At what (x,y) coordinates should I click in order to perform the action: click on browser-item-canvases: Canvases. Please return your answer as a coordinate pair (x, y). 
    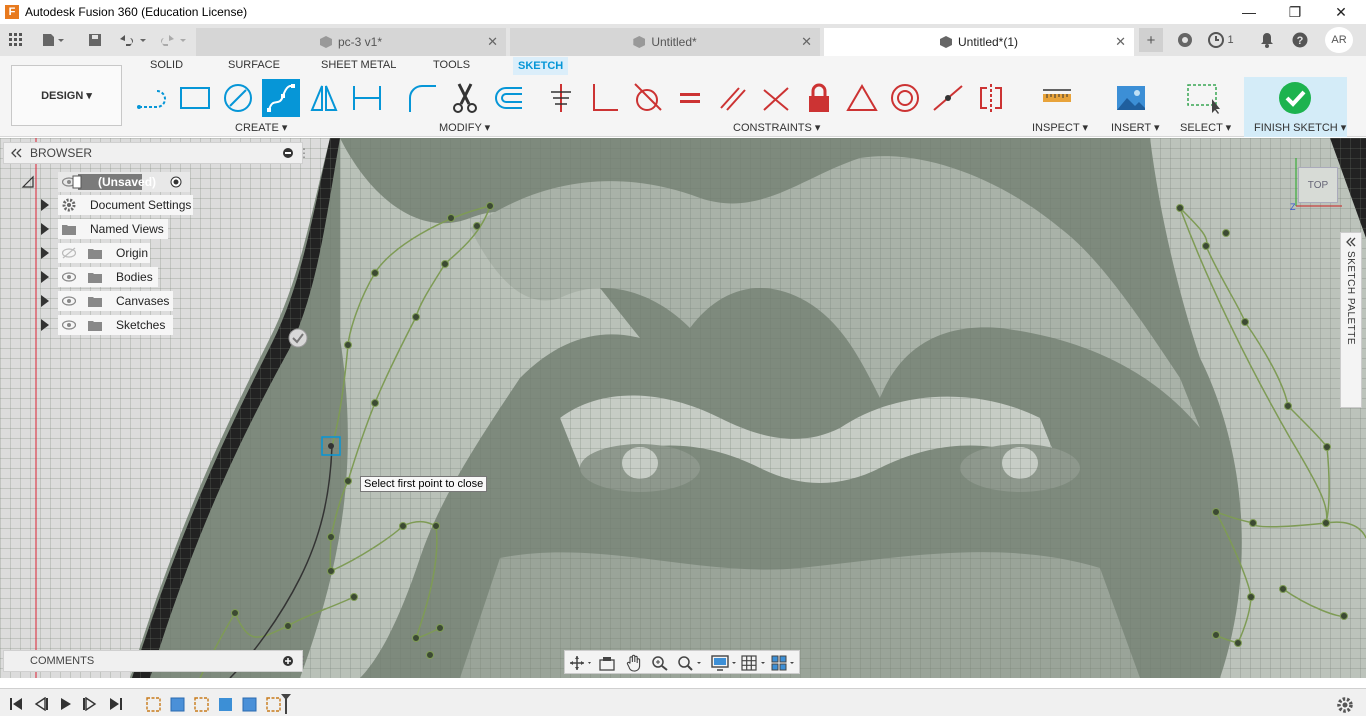
    Looking at the image, I should click on (115, 301).